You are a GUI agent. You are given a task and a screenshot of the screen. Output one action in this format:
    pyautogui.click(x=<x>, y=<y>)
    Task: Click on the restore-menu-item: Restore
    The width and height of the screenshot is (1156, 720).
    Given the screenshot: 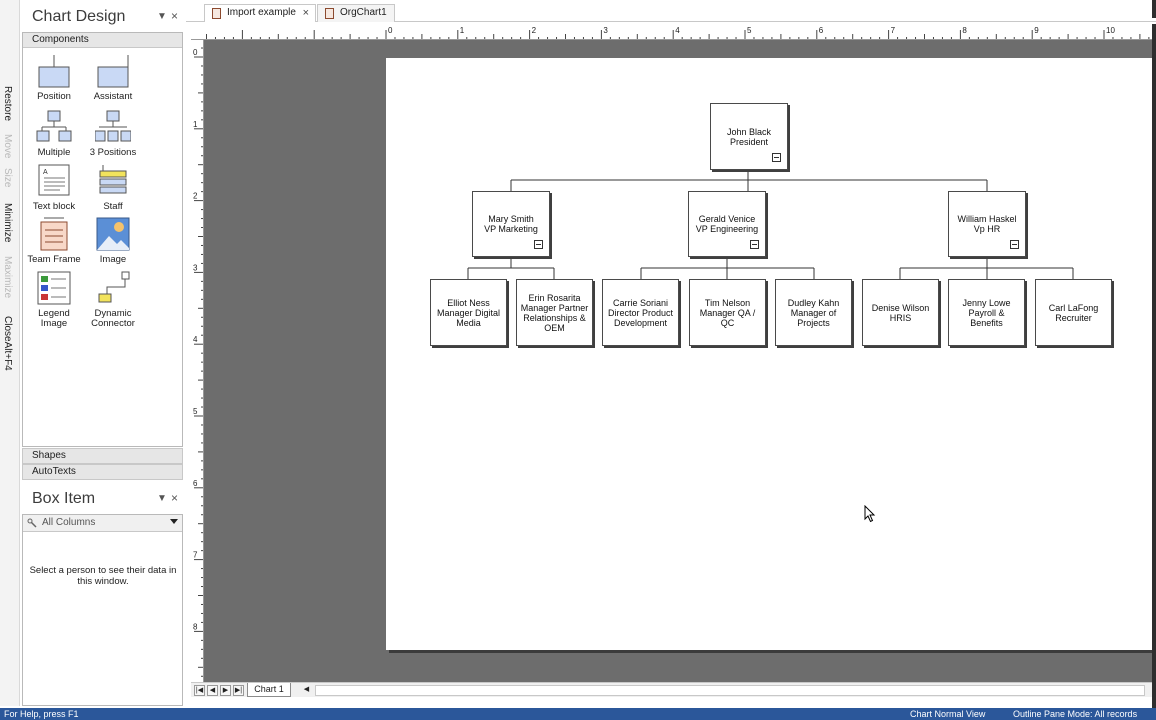 What is the action you would take?
    pyautogui.click(x=7, y=103)
    